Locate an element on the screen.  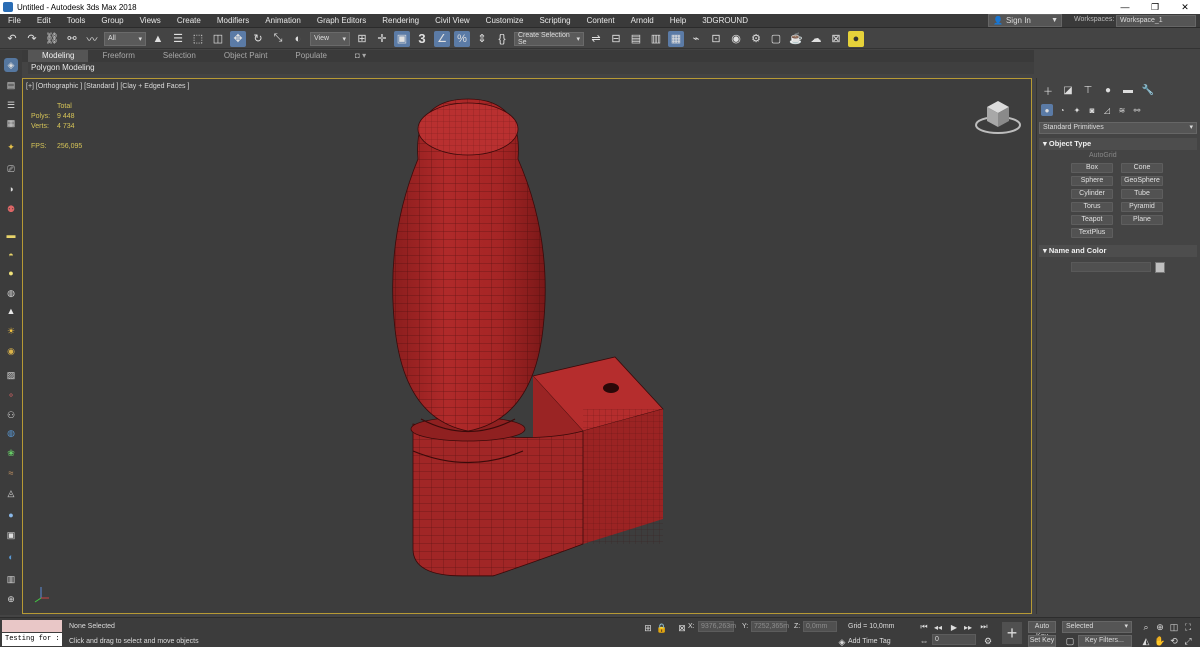
maxscript-listener-input: Testing for : is located at coordinates (32, 639).